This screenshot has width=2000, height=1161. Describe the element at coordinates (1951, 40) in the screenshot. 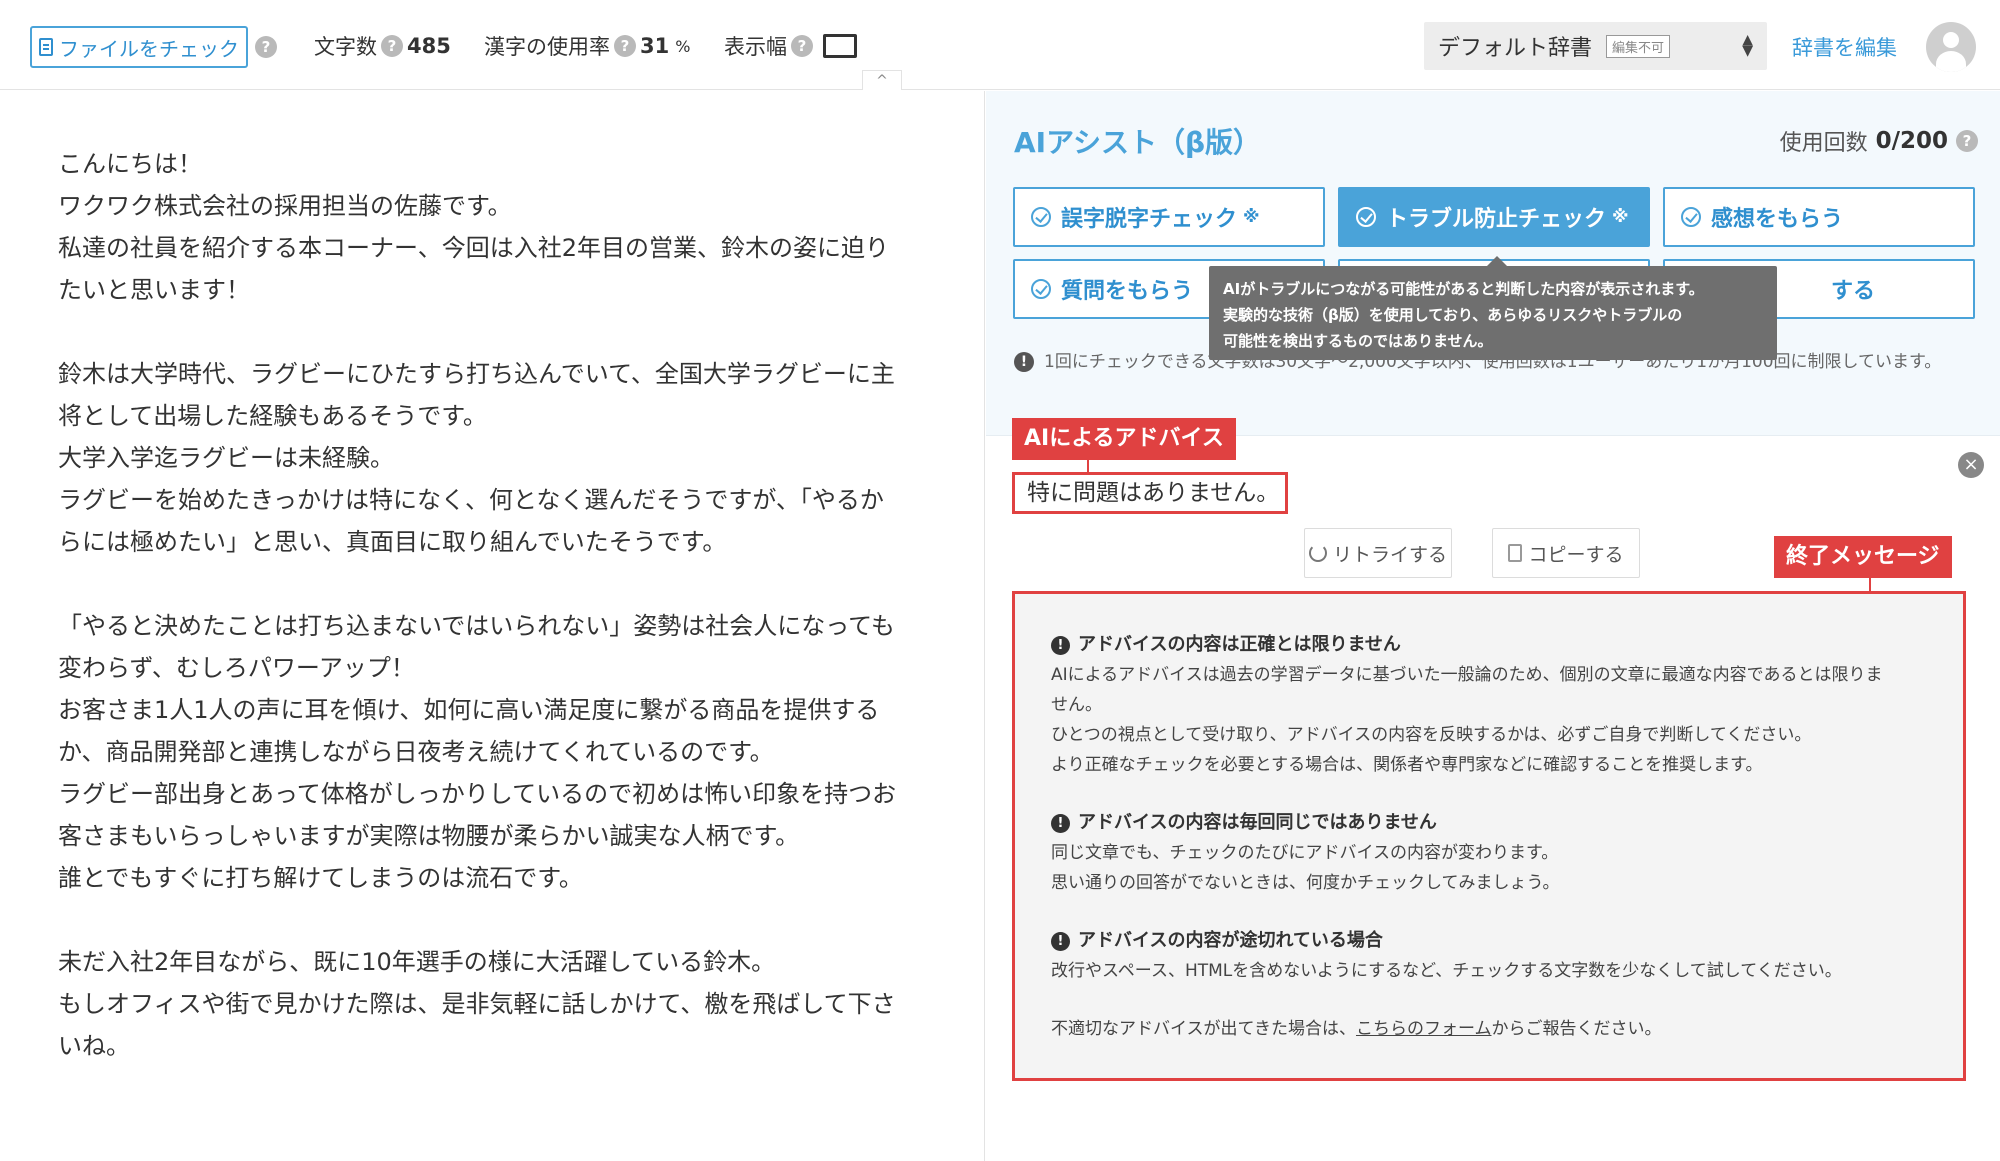

I see `avatar-head` at that location.